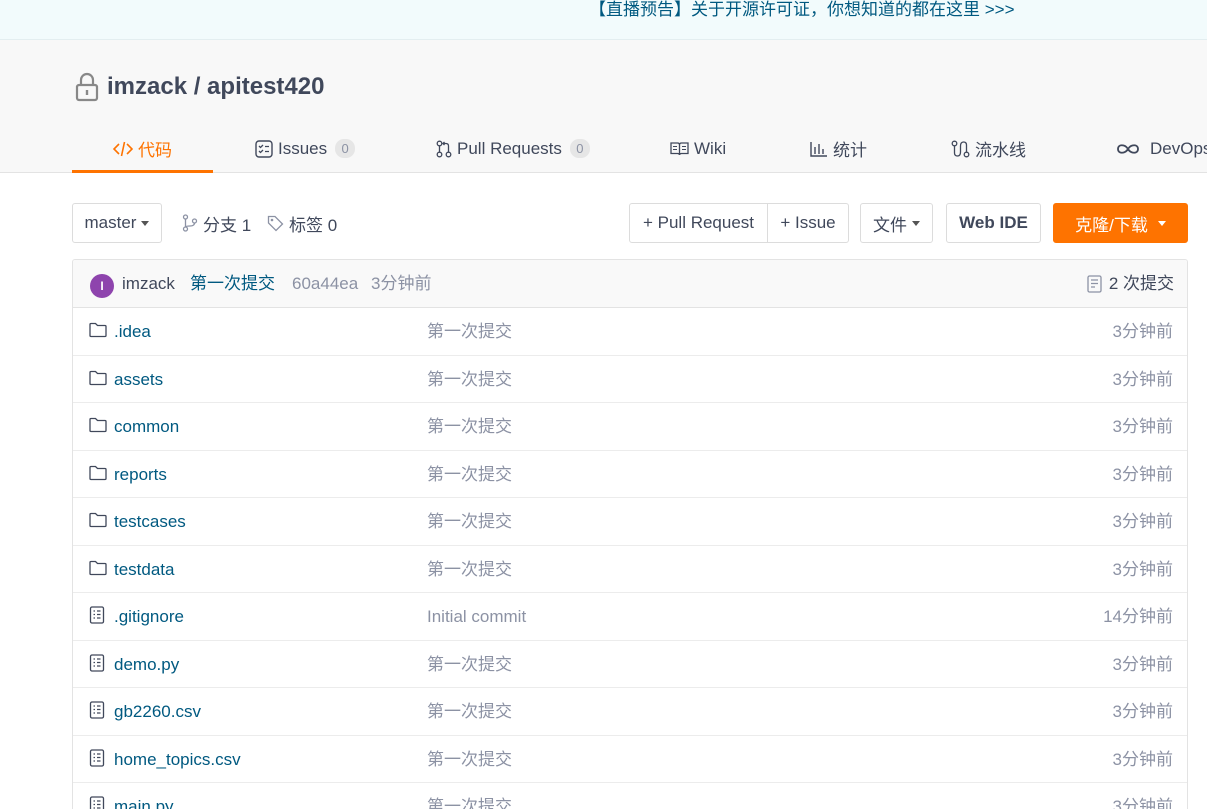  Describe the element at coordinates (630, 379) in the screenshot. I see `table-row: assets 第一次提交 3分钟前` at that location.